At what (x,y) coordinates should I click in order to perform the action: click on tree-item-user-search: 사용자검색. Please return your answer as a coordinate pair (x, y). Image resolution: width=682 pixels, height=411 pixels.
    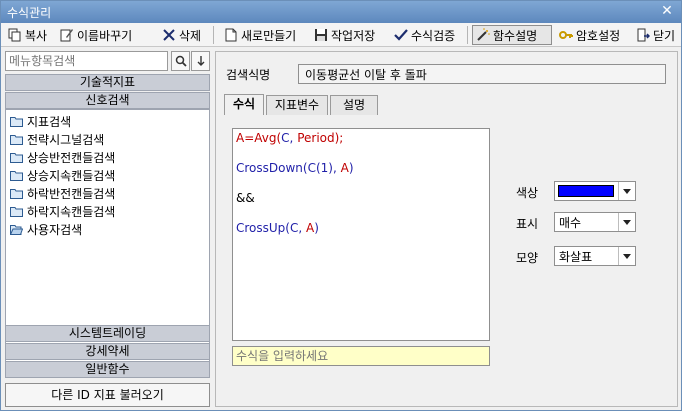
    Looking at the image, I should click on (46, 229).